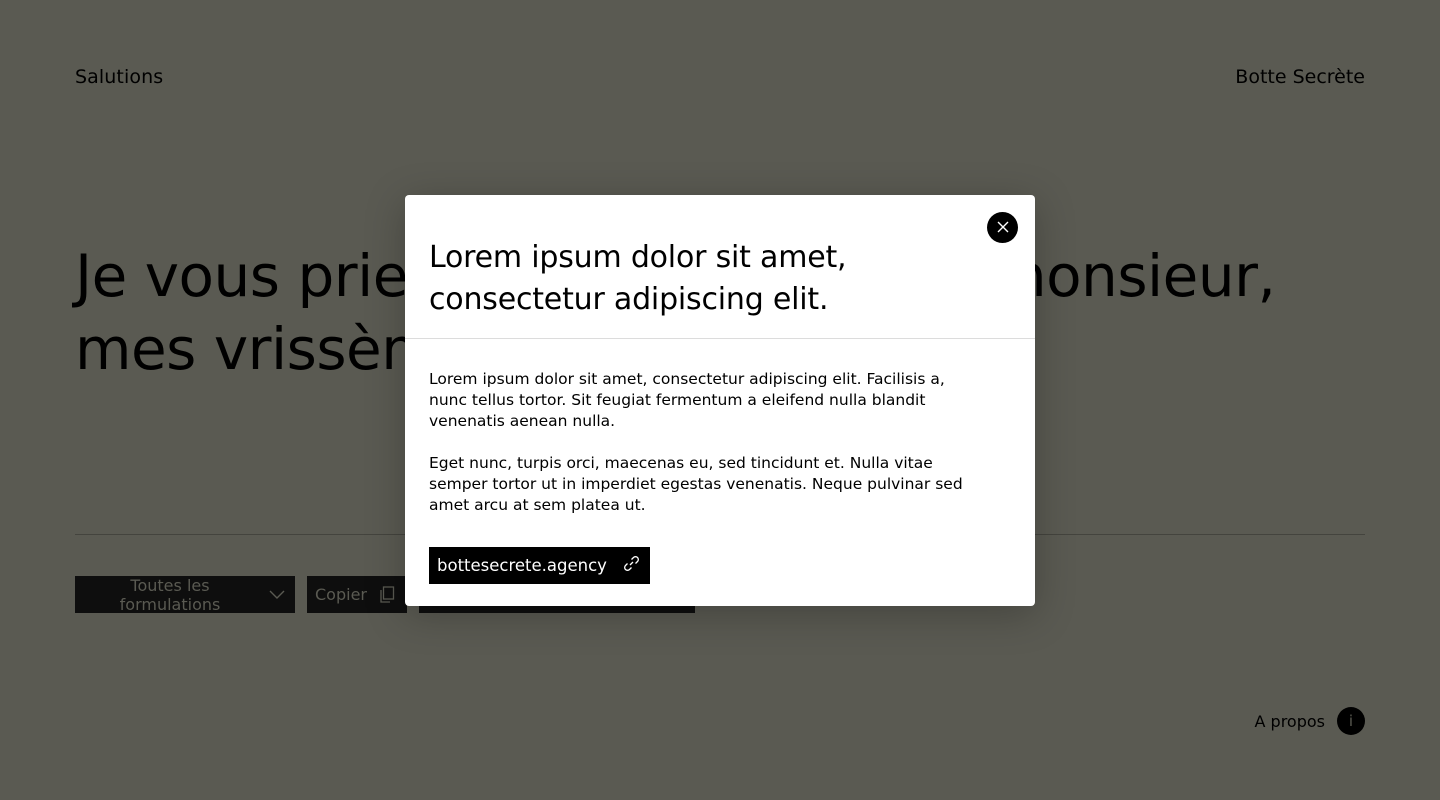 The width and height of the screenshot is (1440, 800). What do you see at coordinates (119, 77) in the screenshot?
I see `brand-salutions: Salutions` at bounding box center [119, 77].